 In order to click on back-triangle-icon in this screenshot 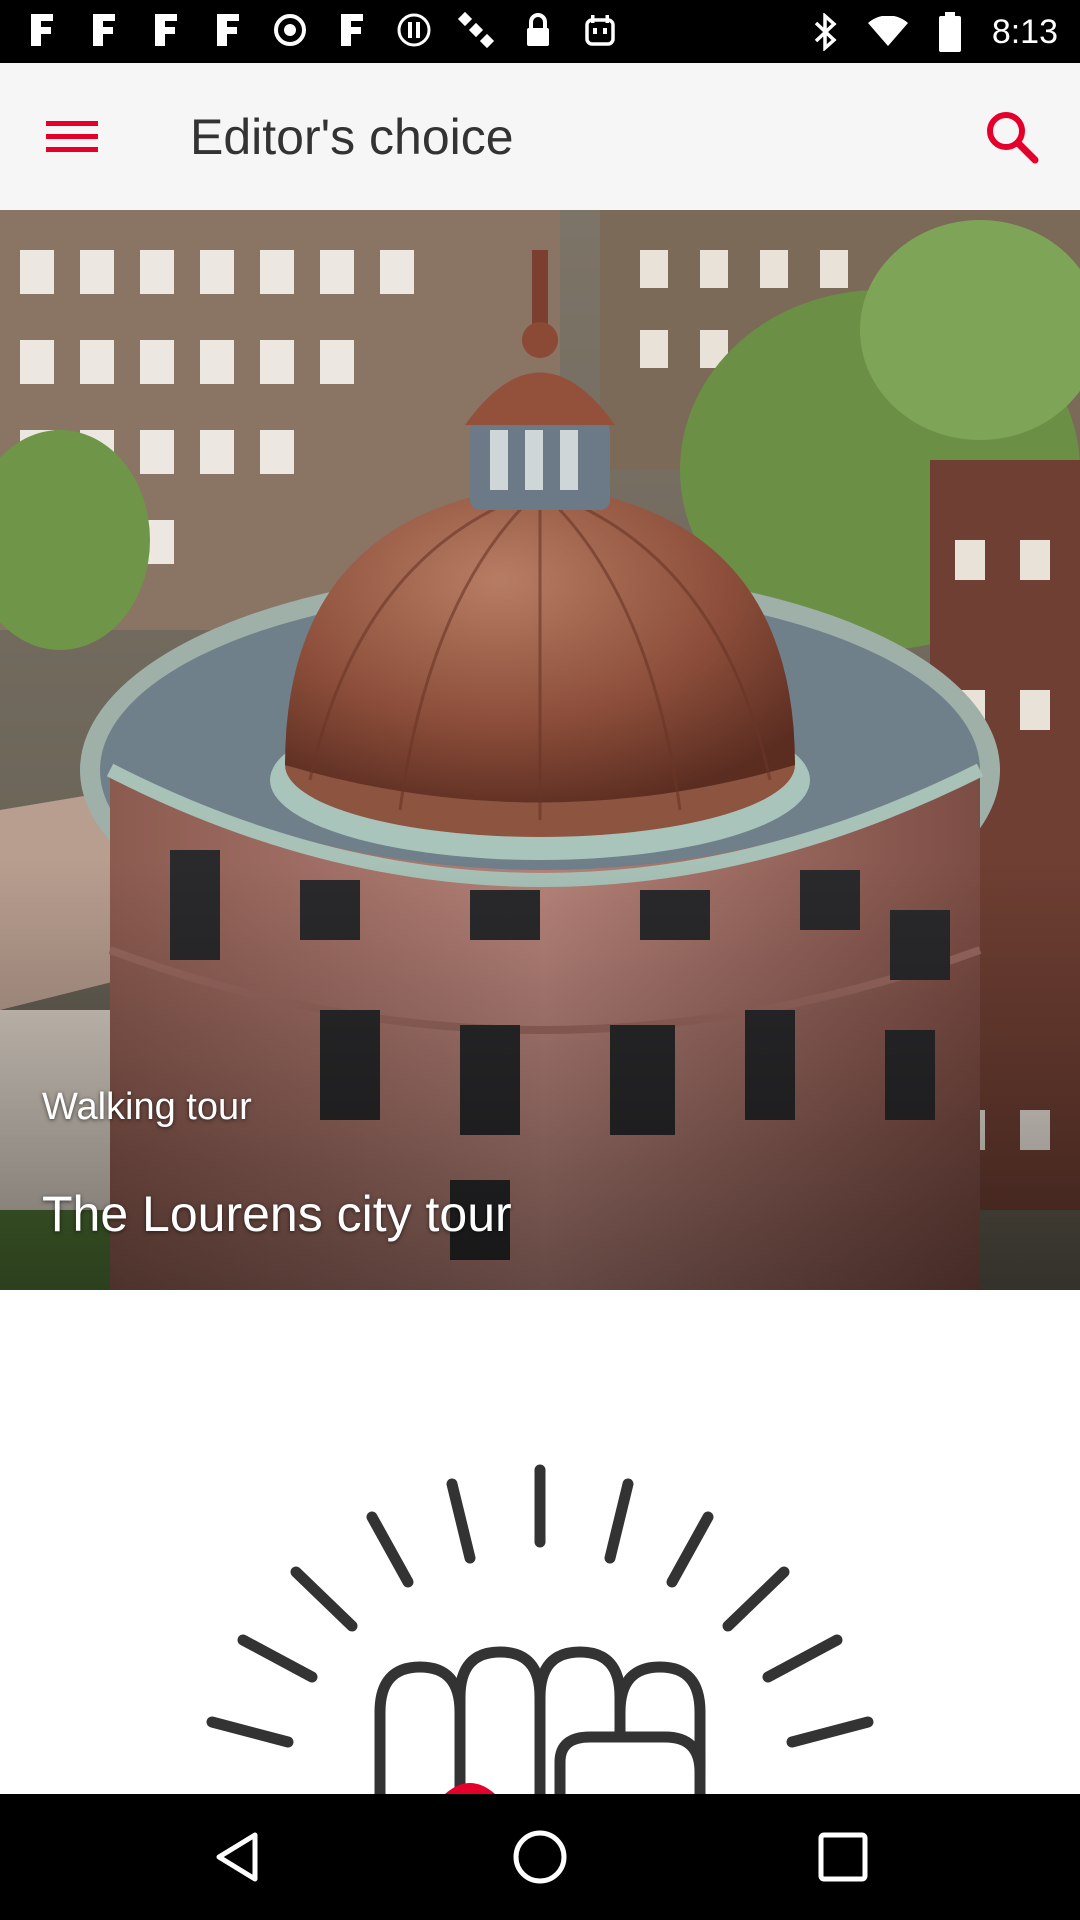, I will do `click(237, 1857)`.